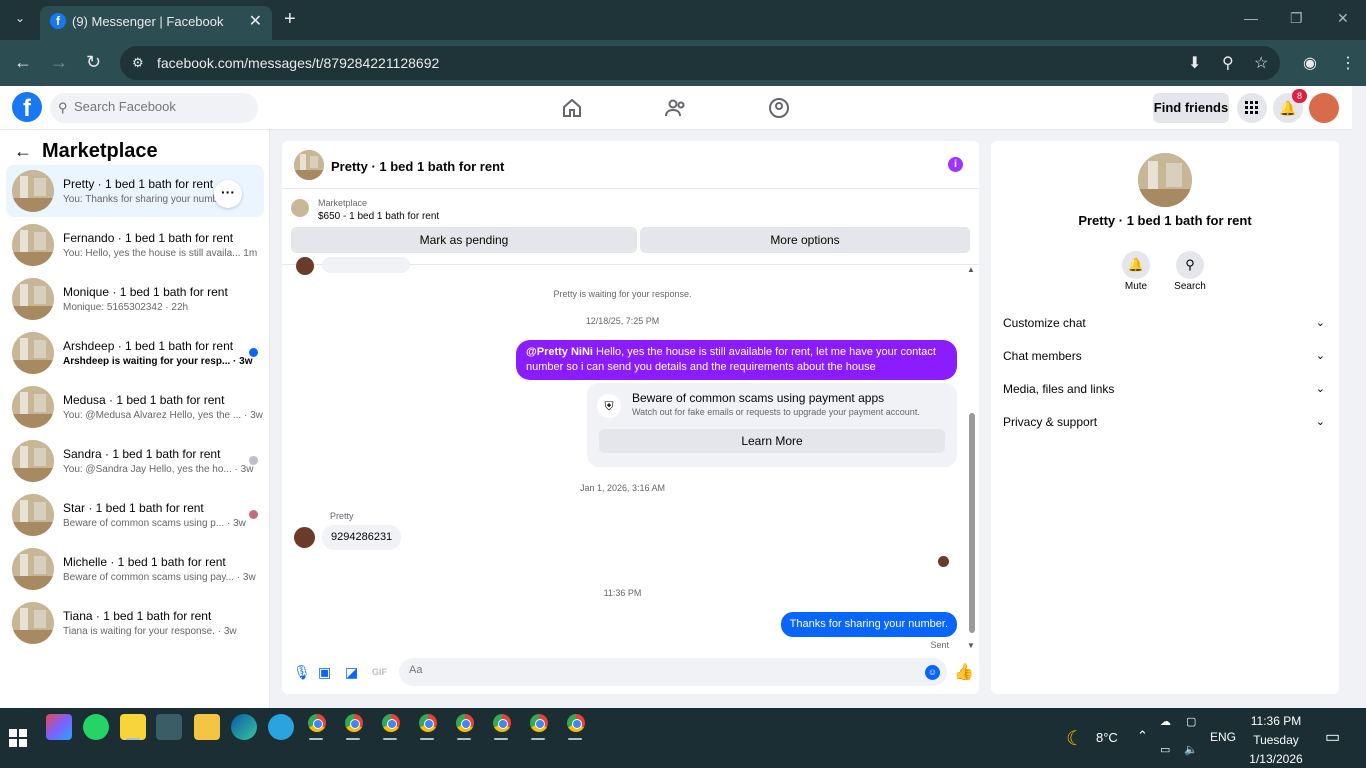 This screenshot has width=1366, height=768. What do you see at coordinates (304, 537) in the screenshot?
I see `contact-avatar` at bounding box center [304, 537].